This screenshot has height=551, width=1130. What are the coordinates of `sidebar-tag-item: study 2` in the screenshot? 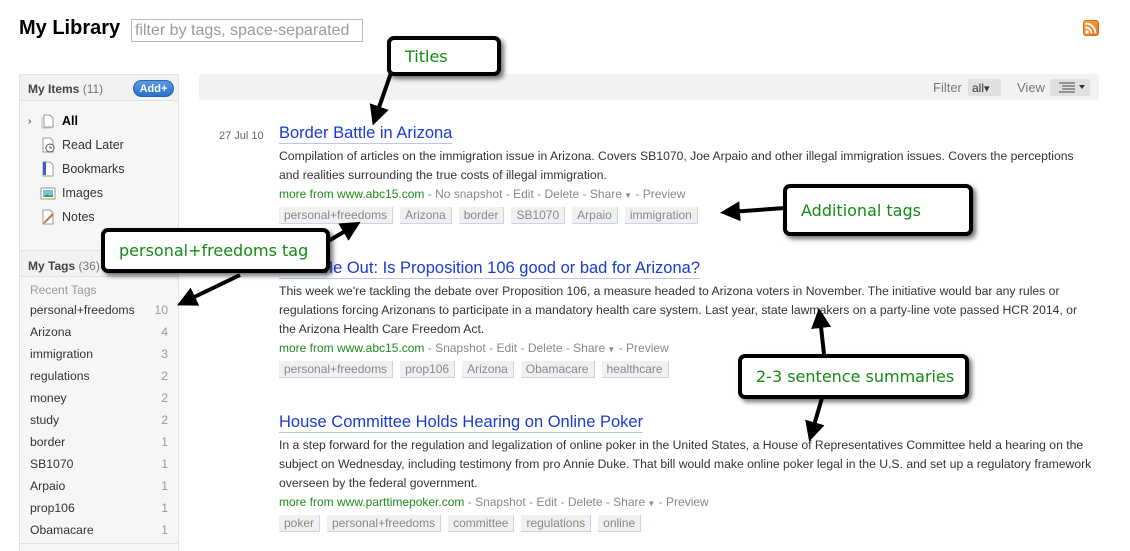 It's located at (99, 420).